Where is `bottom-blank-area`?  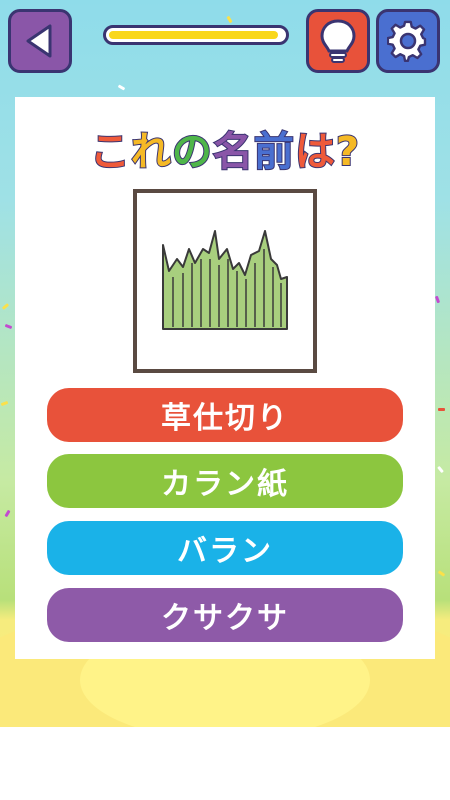 bottom-blank-area is located at coordinates (225, 763).